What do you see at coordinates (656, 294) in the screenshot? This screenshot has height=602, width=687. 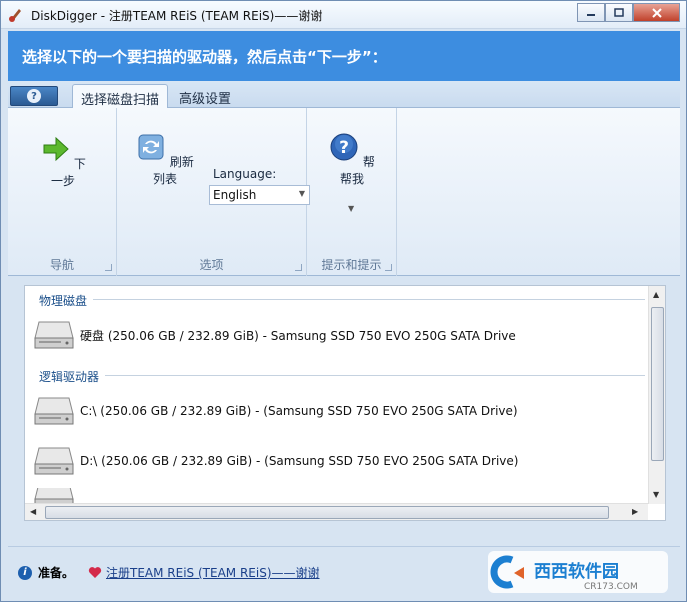 I see `scroll-up-icon: ▲` at bounding box center [656, 294].